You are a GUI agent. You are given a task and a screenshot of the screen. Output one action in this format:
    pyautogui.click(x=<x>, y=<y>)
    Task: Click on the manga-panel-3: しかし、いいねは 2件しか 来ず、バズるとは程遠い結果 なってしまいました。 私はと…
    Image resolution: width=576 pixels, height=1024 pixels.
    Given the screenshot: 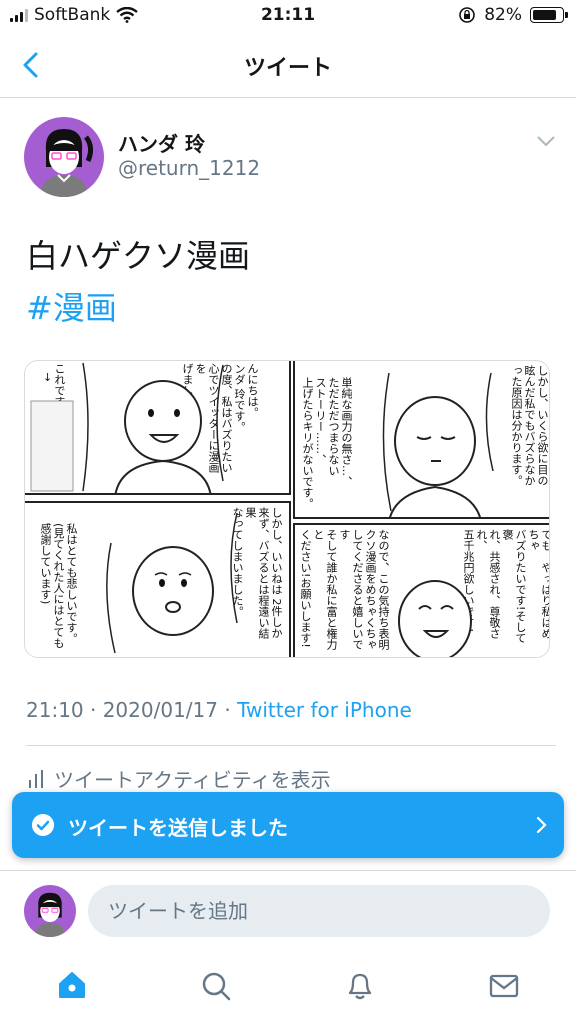 What is the action you would take?
    pyautogui.click(x=158, y=579)
    